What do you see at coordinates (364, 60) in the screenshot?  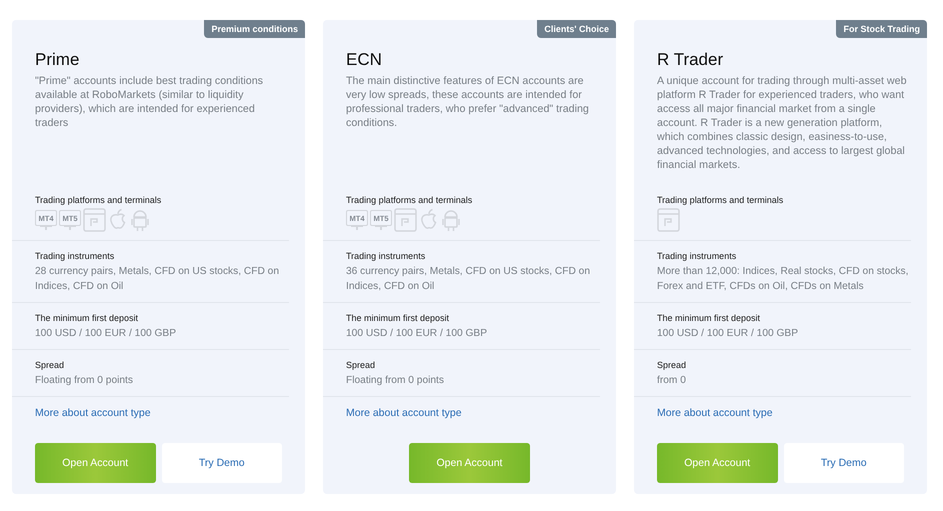 I see `account-title: ECN` at bounding box center [364, 60].